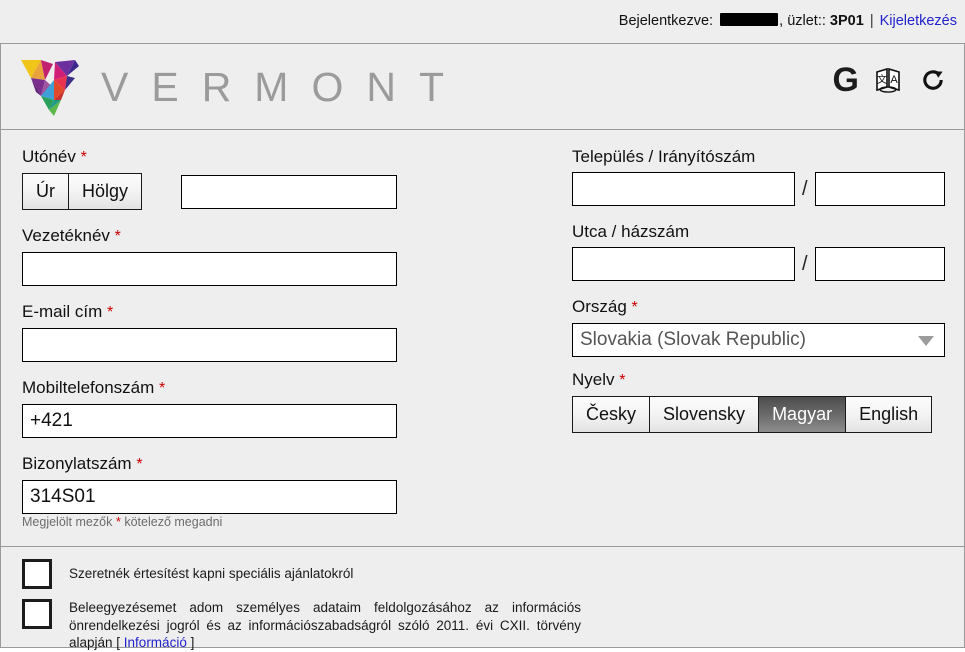 The image size is (965, 652). I want to click on language-group: Česky Slovensky Magyar English, so click(758, 414).